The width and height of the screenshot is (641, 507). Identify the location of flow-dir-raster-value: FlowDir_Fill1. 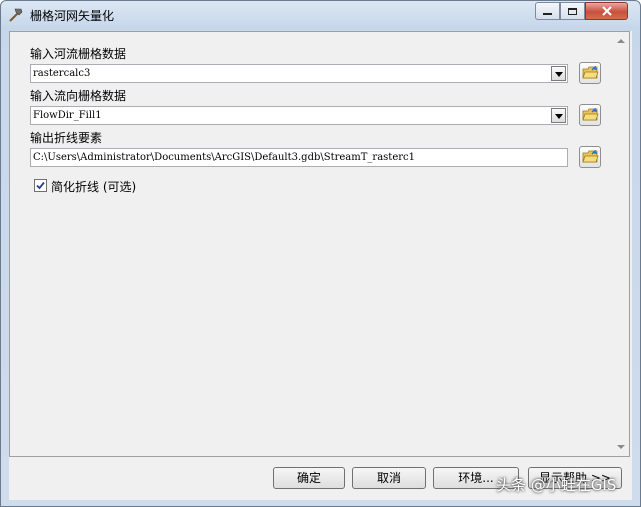
(67, 115).